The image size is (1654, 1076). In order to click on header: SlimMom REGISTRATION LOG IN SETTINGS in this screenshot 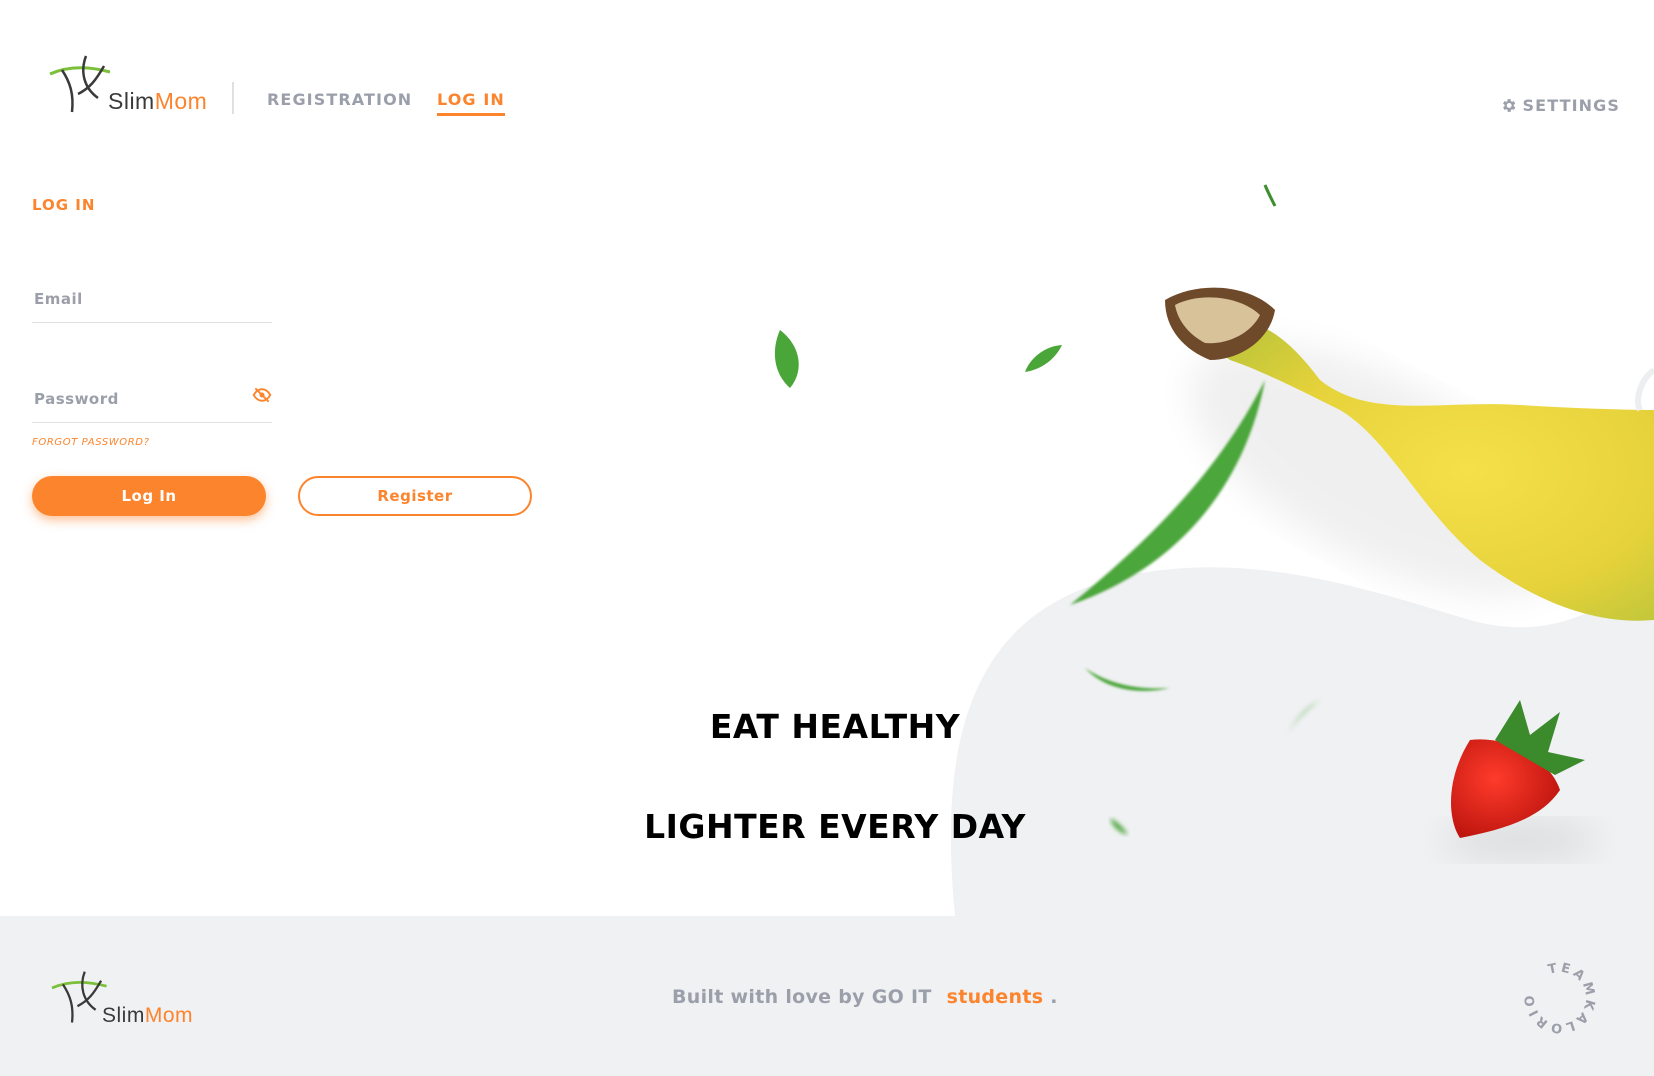, I will do `click(827, 80)`.